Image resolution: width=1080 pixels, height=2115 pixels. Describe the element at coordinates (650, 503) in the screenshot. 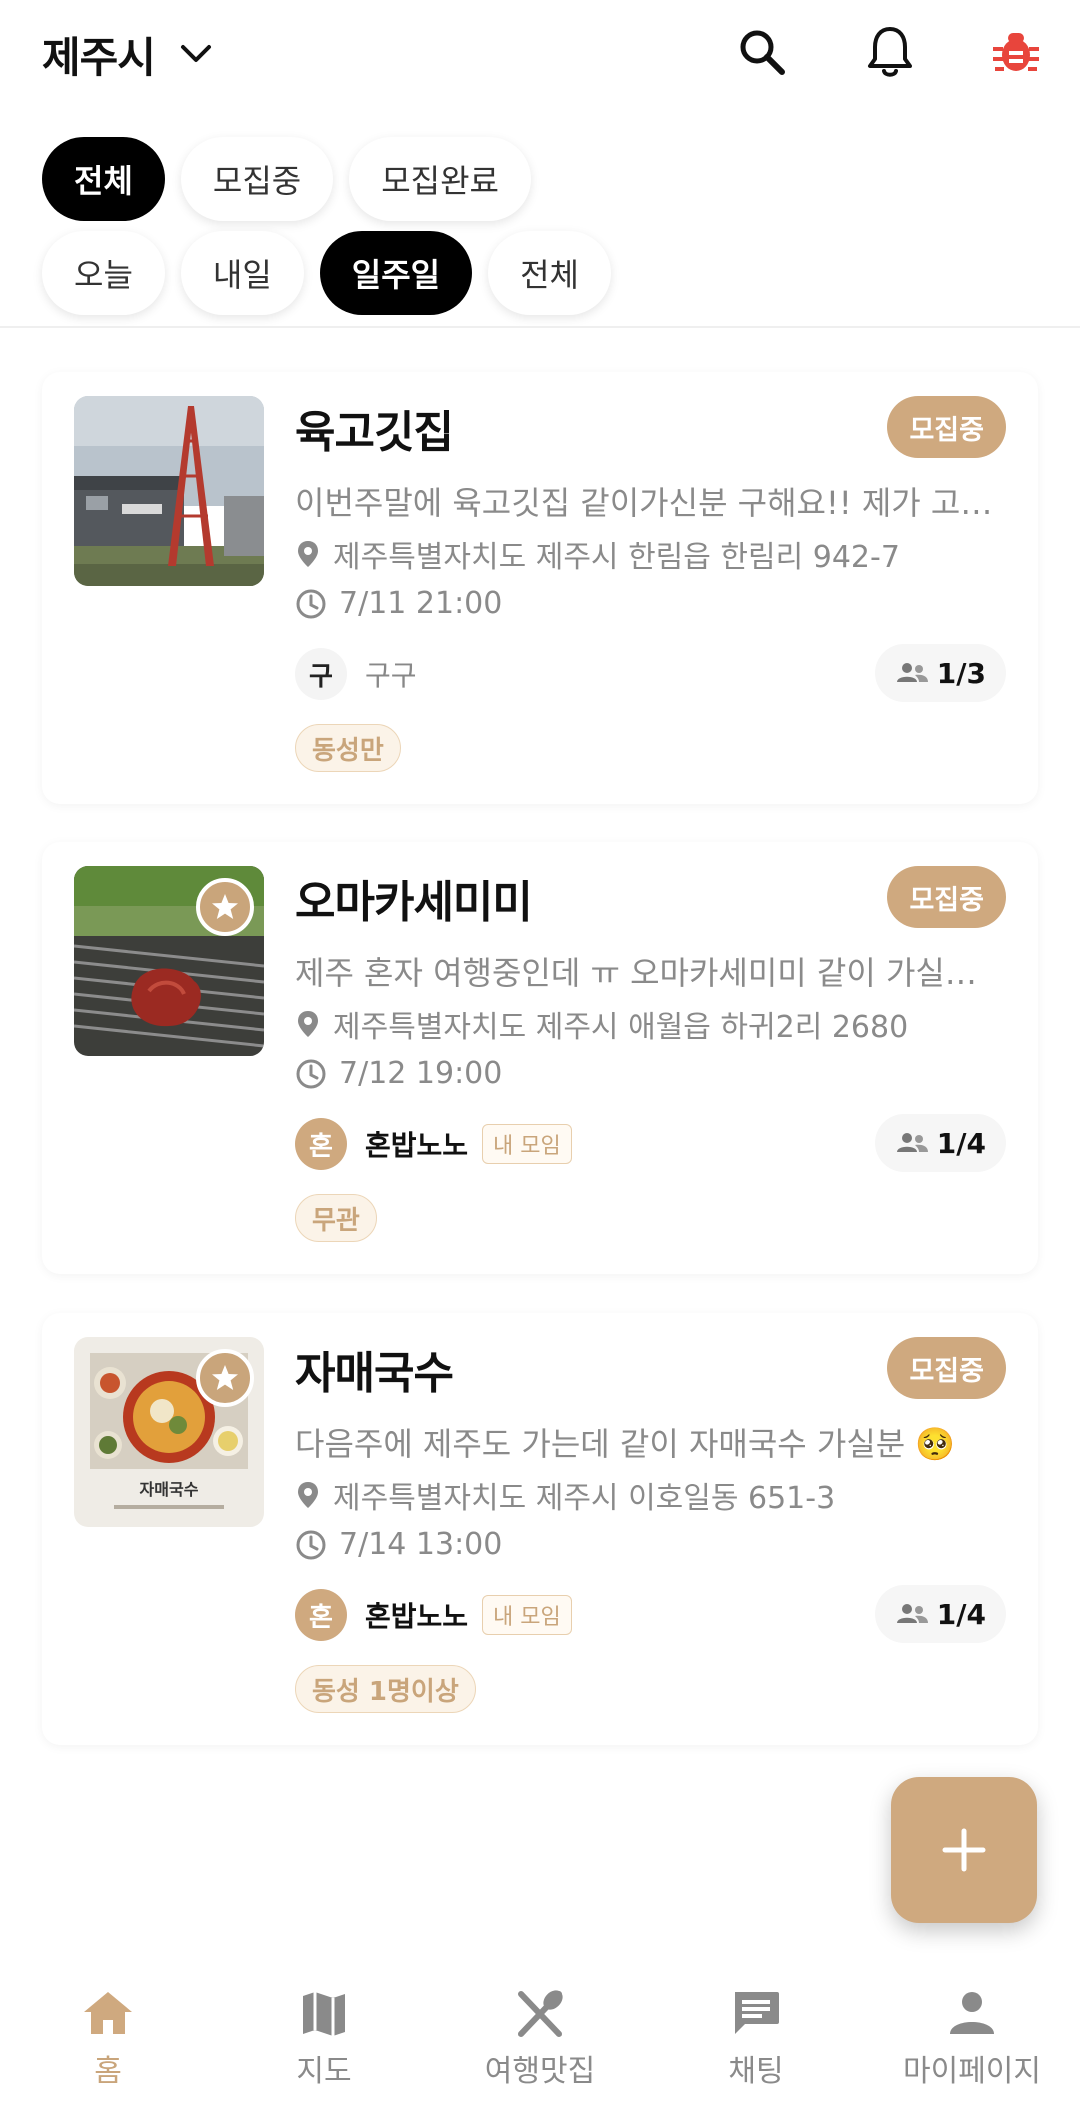

I see `post-description: 이번주말에 육고깃집 같이가신분 구해요!! 제가 고기 잘 구워요` at that location.